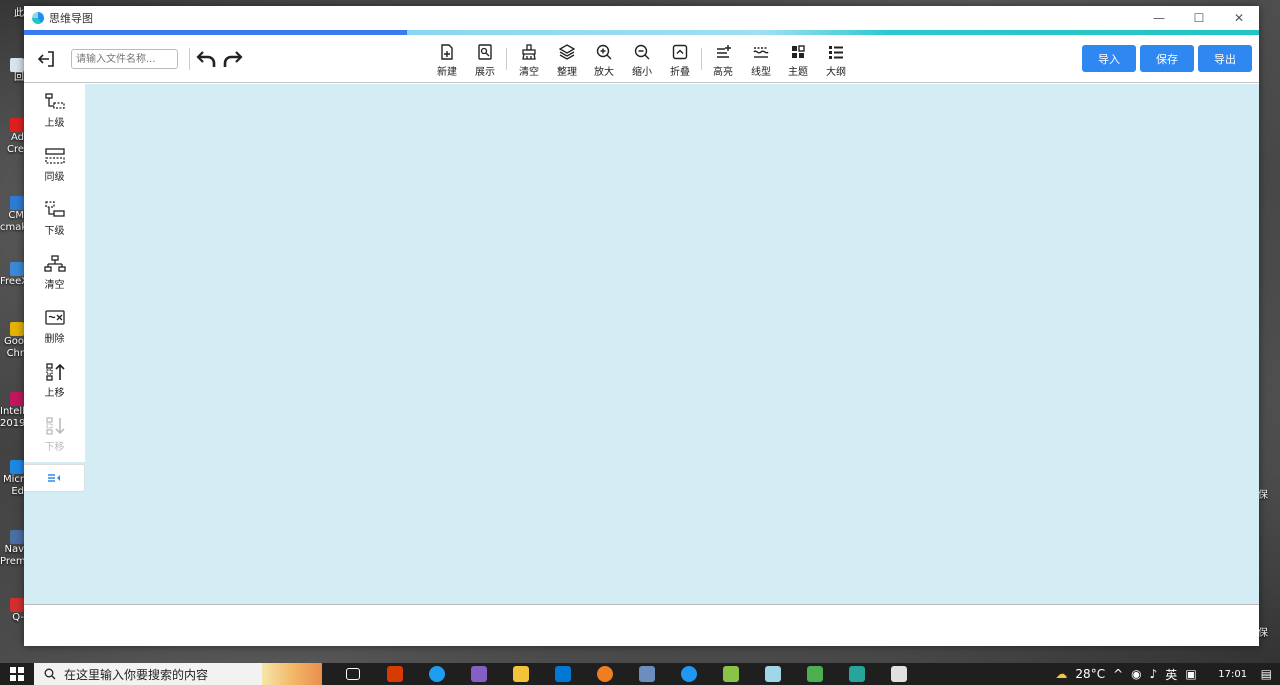 The height and width of the screenshot is (685, 1280). Describe the element at coordinates (1266, 674) in the screenshot. I see `notification-icon: ▤` at that location.